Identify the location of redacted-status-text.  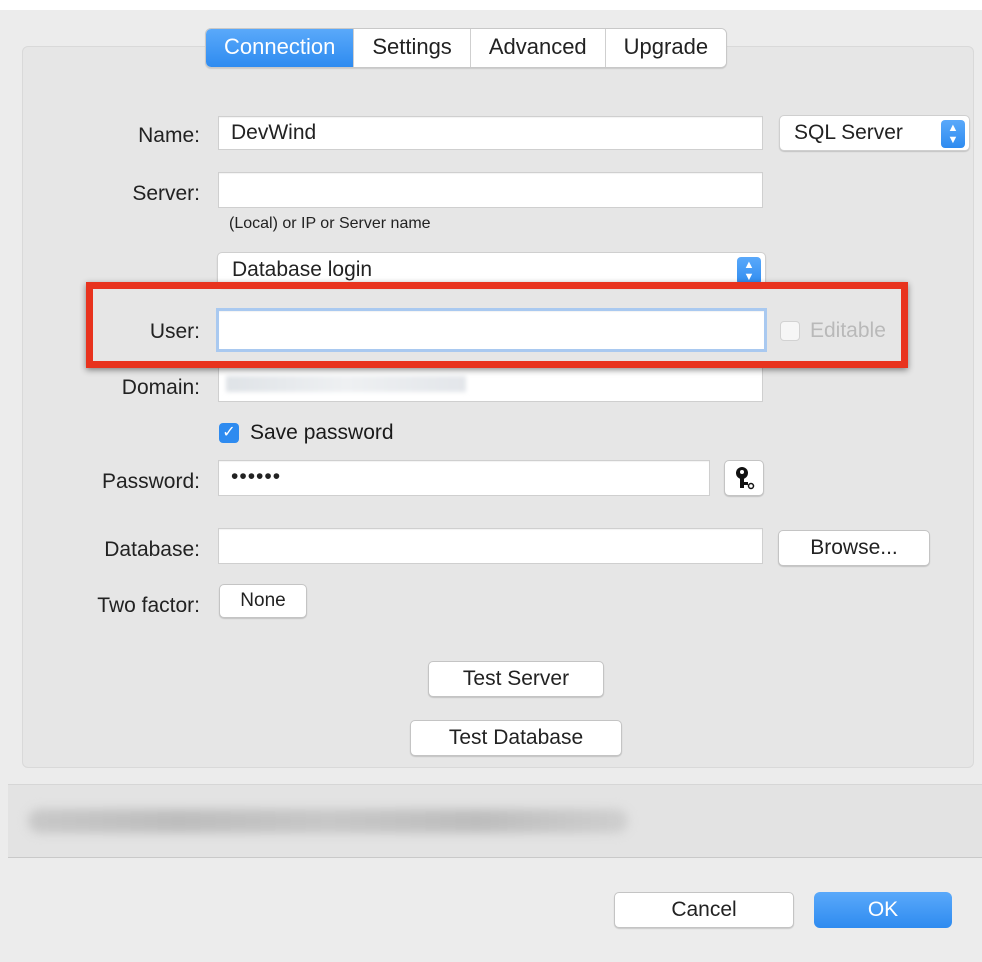
(328, 821).